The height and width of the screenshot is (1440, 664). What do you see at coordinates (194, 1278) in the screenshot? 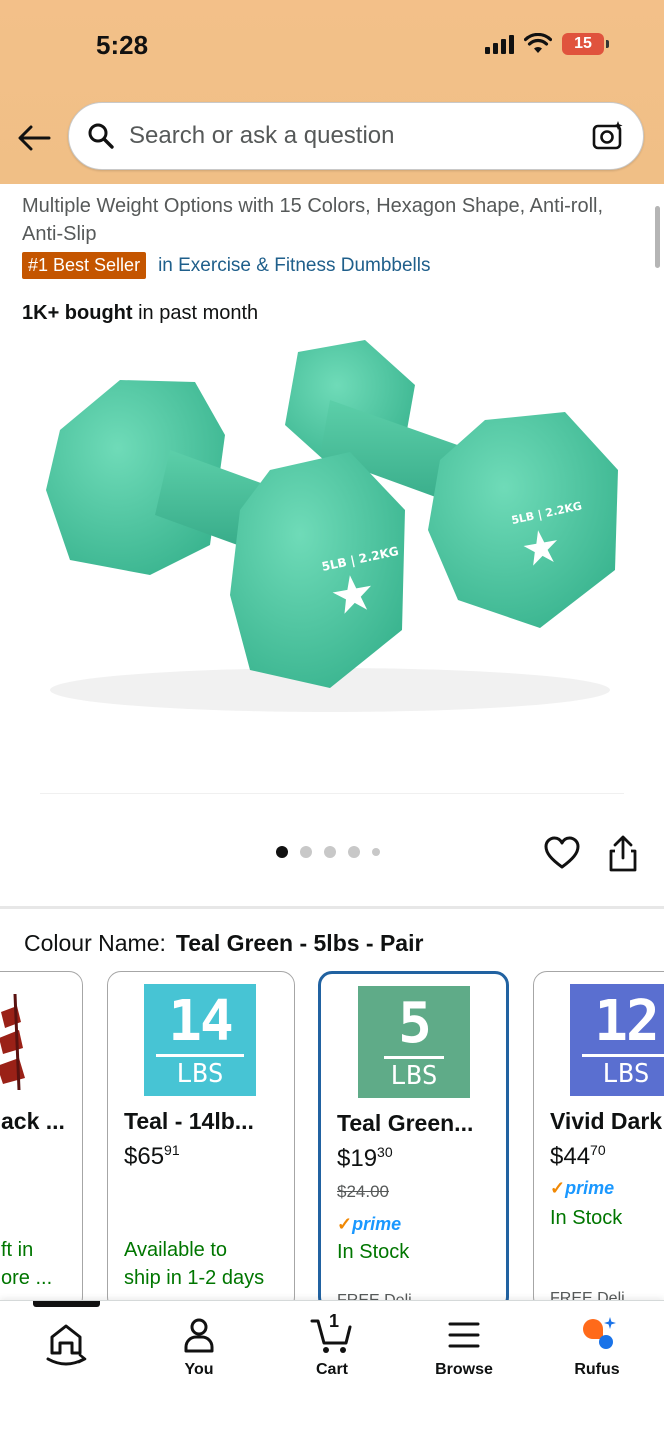
I see `swatch-stock-line2: ship in 1-2 days` at bounding box center [194, 1278].